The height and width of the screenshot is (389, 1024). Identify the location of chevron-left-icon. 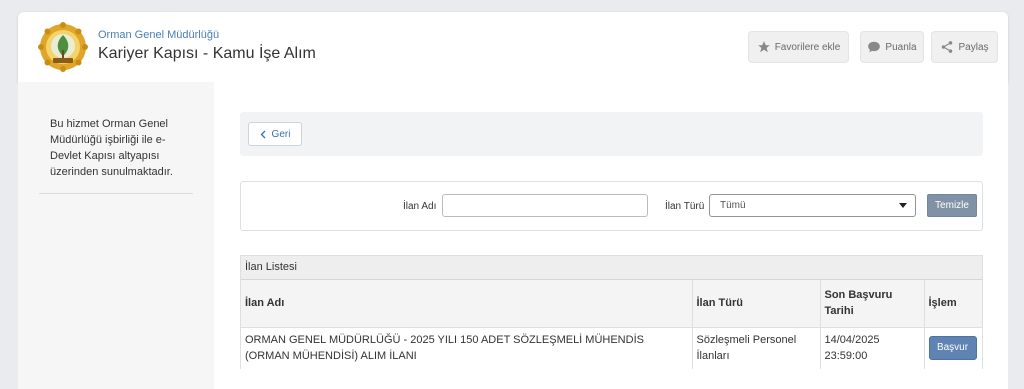
(263, 134).